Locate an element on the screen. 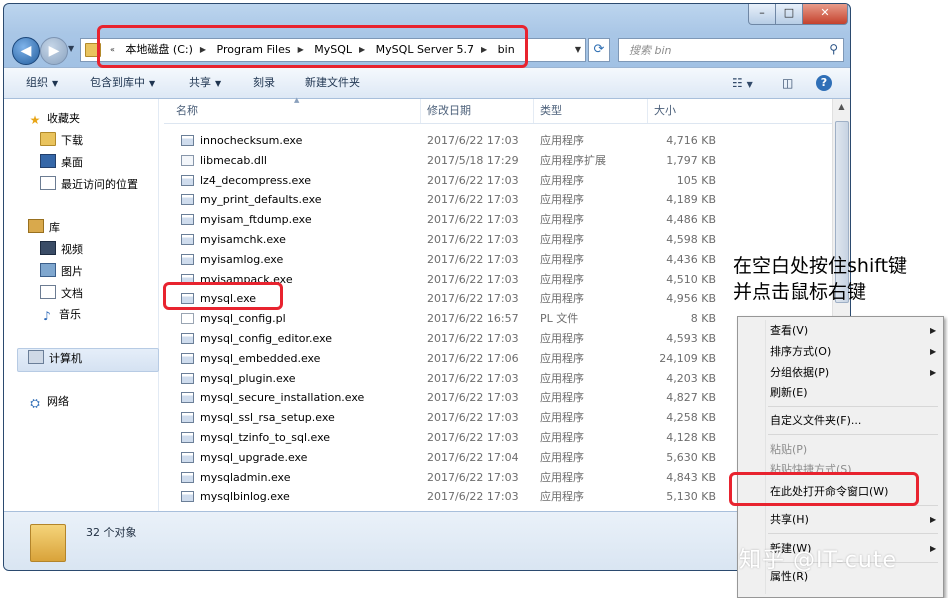  file-size: 4,716 KB is located at coordinates (691, 140).